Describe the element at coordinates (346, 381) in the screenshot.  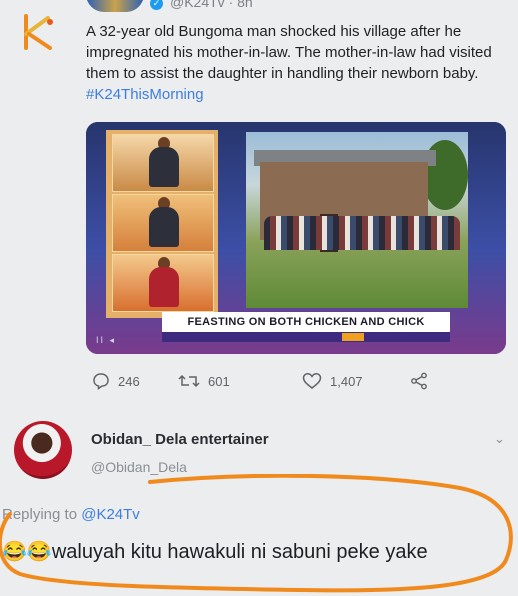
I see `like-count: 1,407` at that location.